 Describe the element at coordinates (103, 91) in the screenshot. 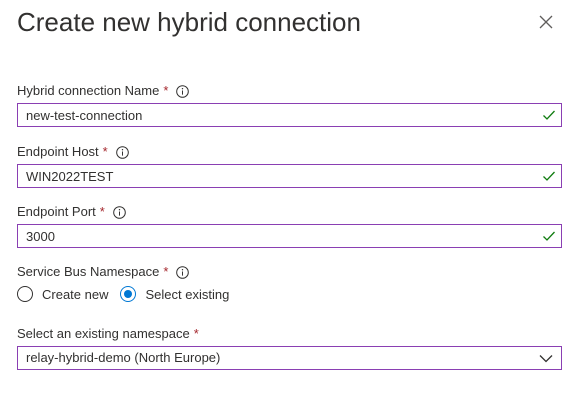

I see `connection-name-label: Hybrid connection Name *` at that location.